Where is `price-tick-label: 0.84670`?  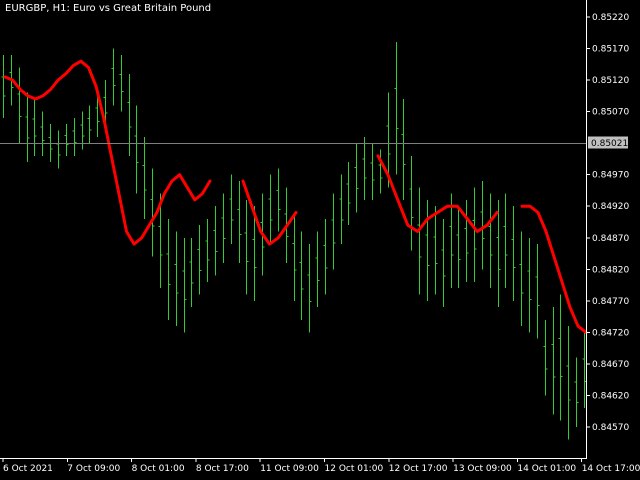 price-tick-label: 0.84670 is located at coordinates (610, 365).